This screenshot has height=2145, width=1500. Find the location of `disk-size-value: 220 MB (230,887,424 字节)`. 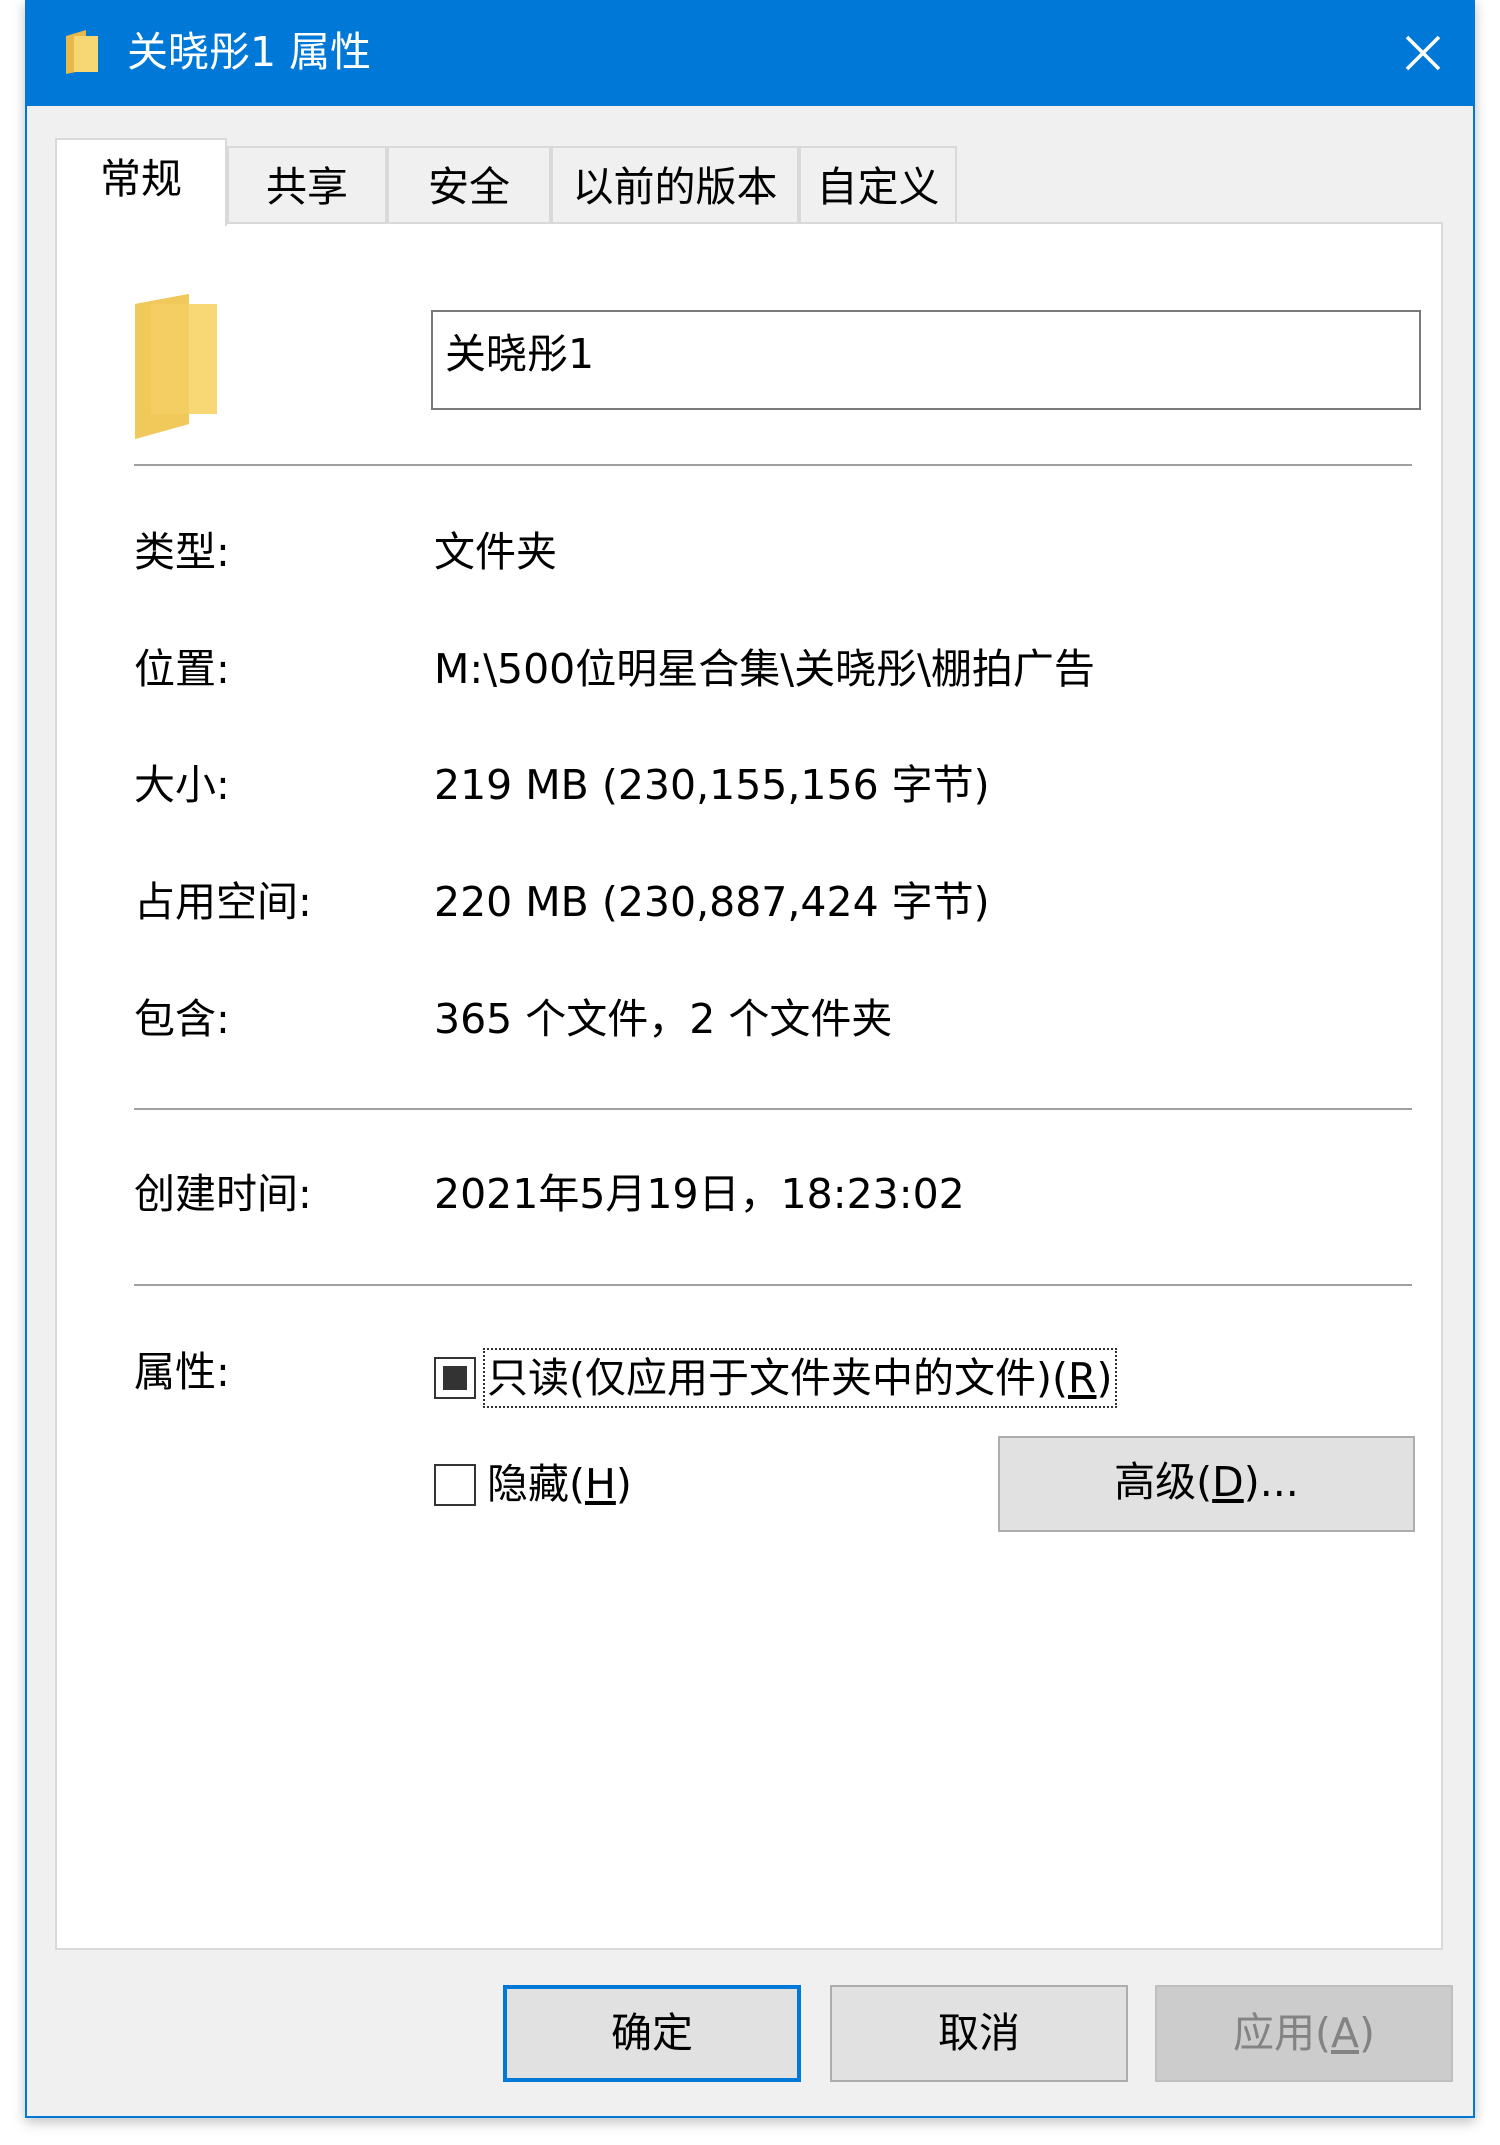

disk-size-value: 220 MB (230,887,424 字节) is located at coordinates (712, 902).